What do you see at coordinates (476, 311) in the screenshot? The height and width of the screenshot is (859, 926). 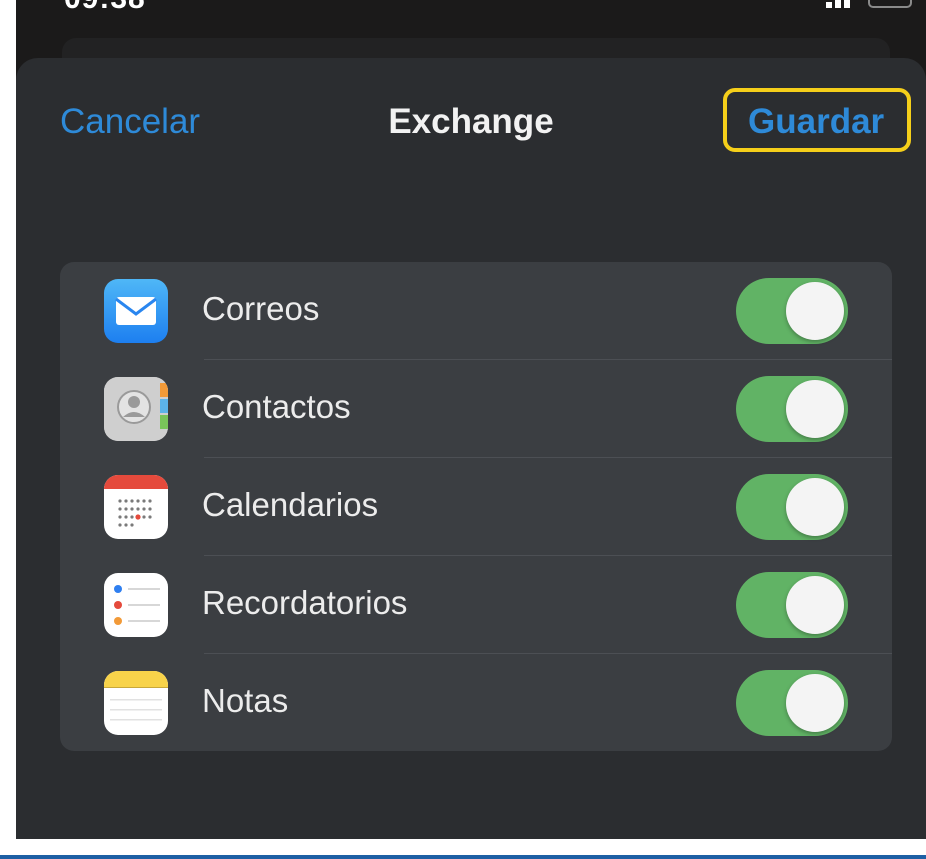 I see `list-item-mail: Correos` at bounding box center [476, 311].